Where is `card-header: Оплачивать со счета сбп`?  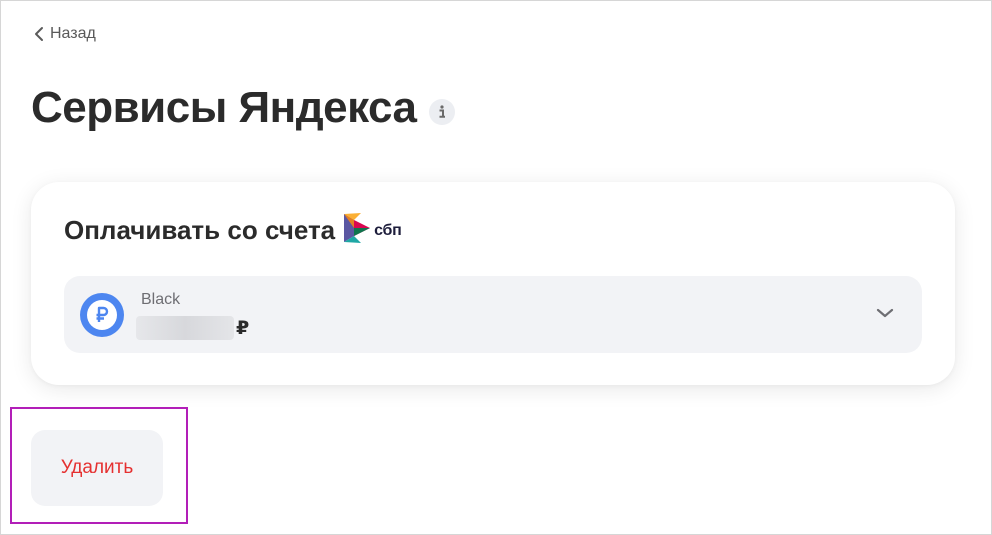 card-header: Оплачивать со счета сбп is located at coordinates (233, 230).